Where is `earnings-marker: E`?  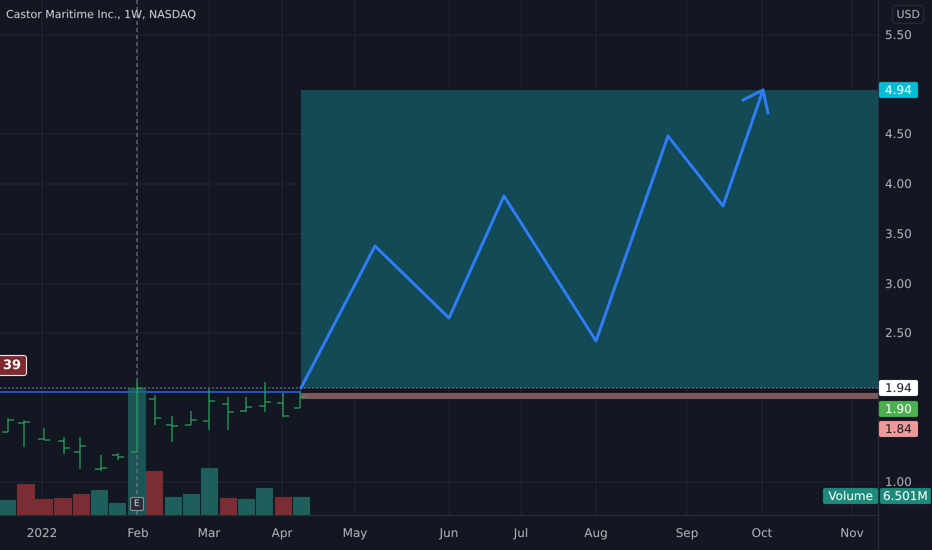
earnings-marker: E is located at coordinates (137, 504).